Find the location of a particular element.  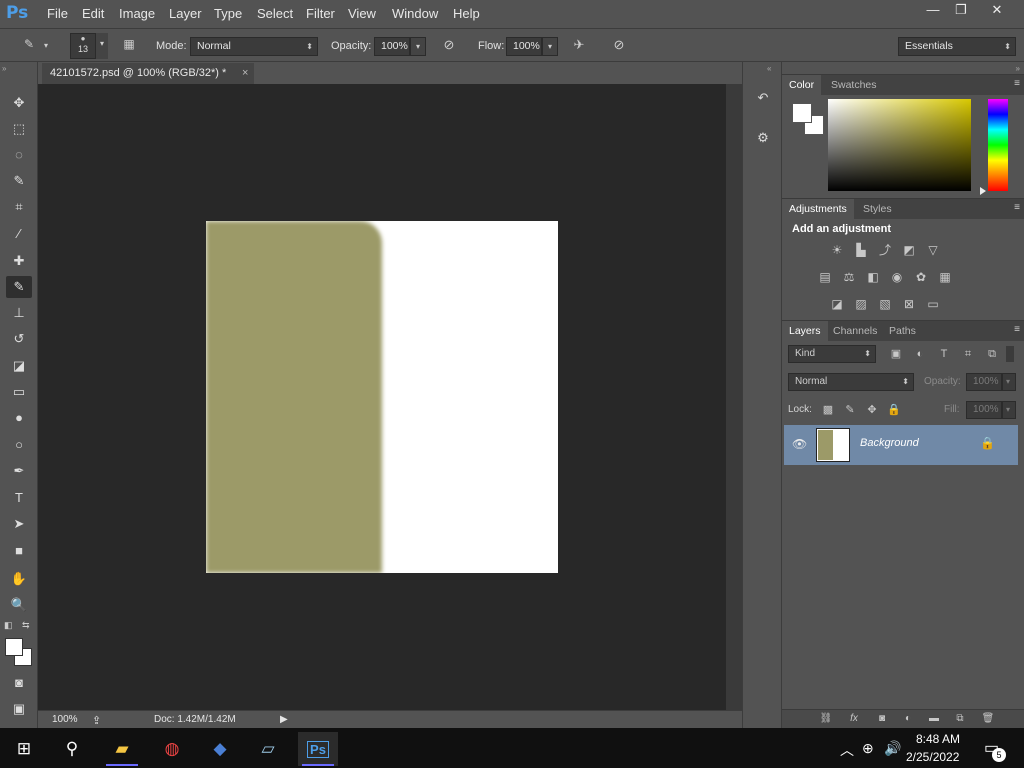

airbrush-icon: ✈ is located at coordinates (579, 46).